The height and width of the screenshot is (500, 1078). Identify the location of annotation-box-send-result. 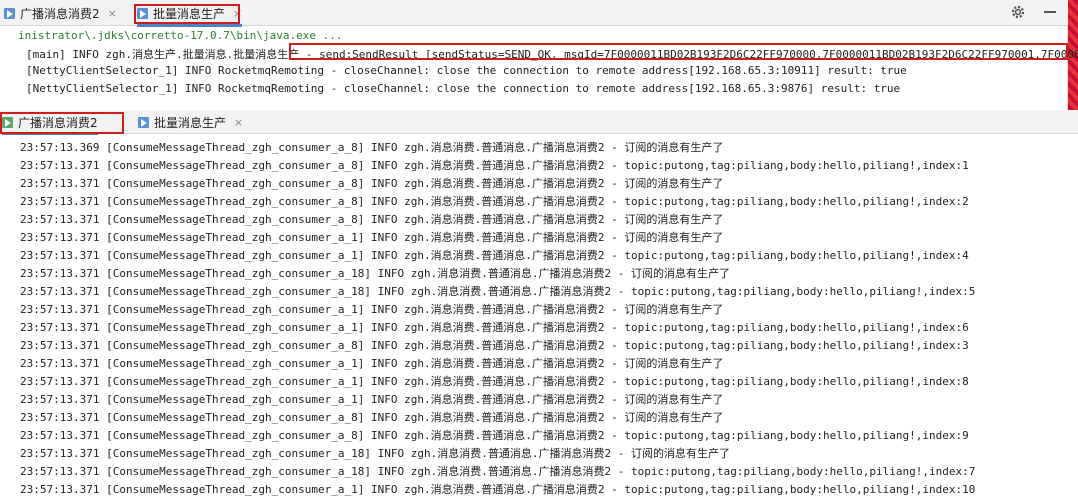
(678, 51).